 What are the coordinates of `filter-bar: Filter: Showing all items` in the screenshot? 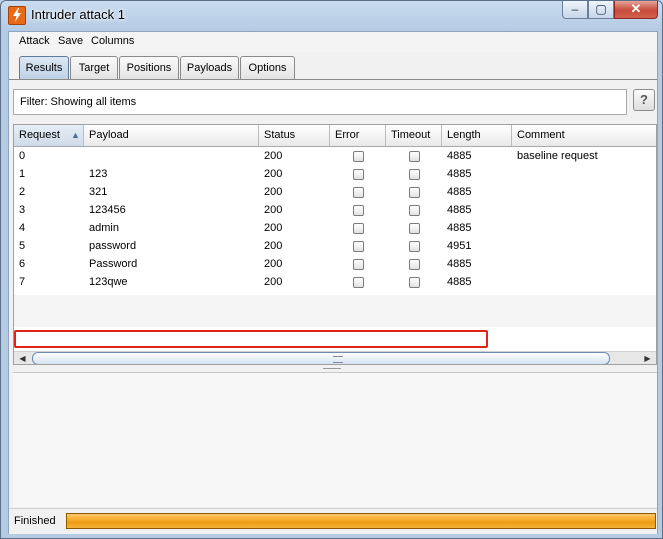 It's located at (320, 102).